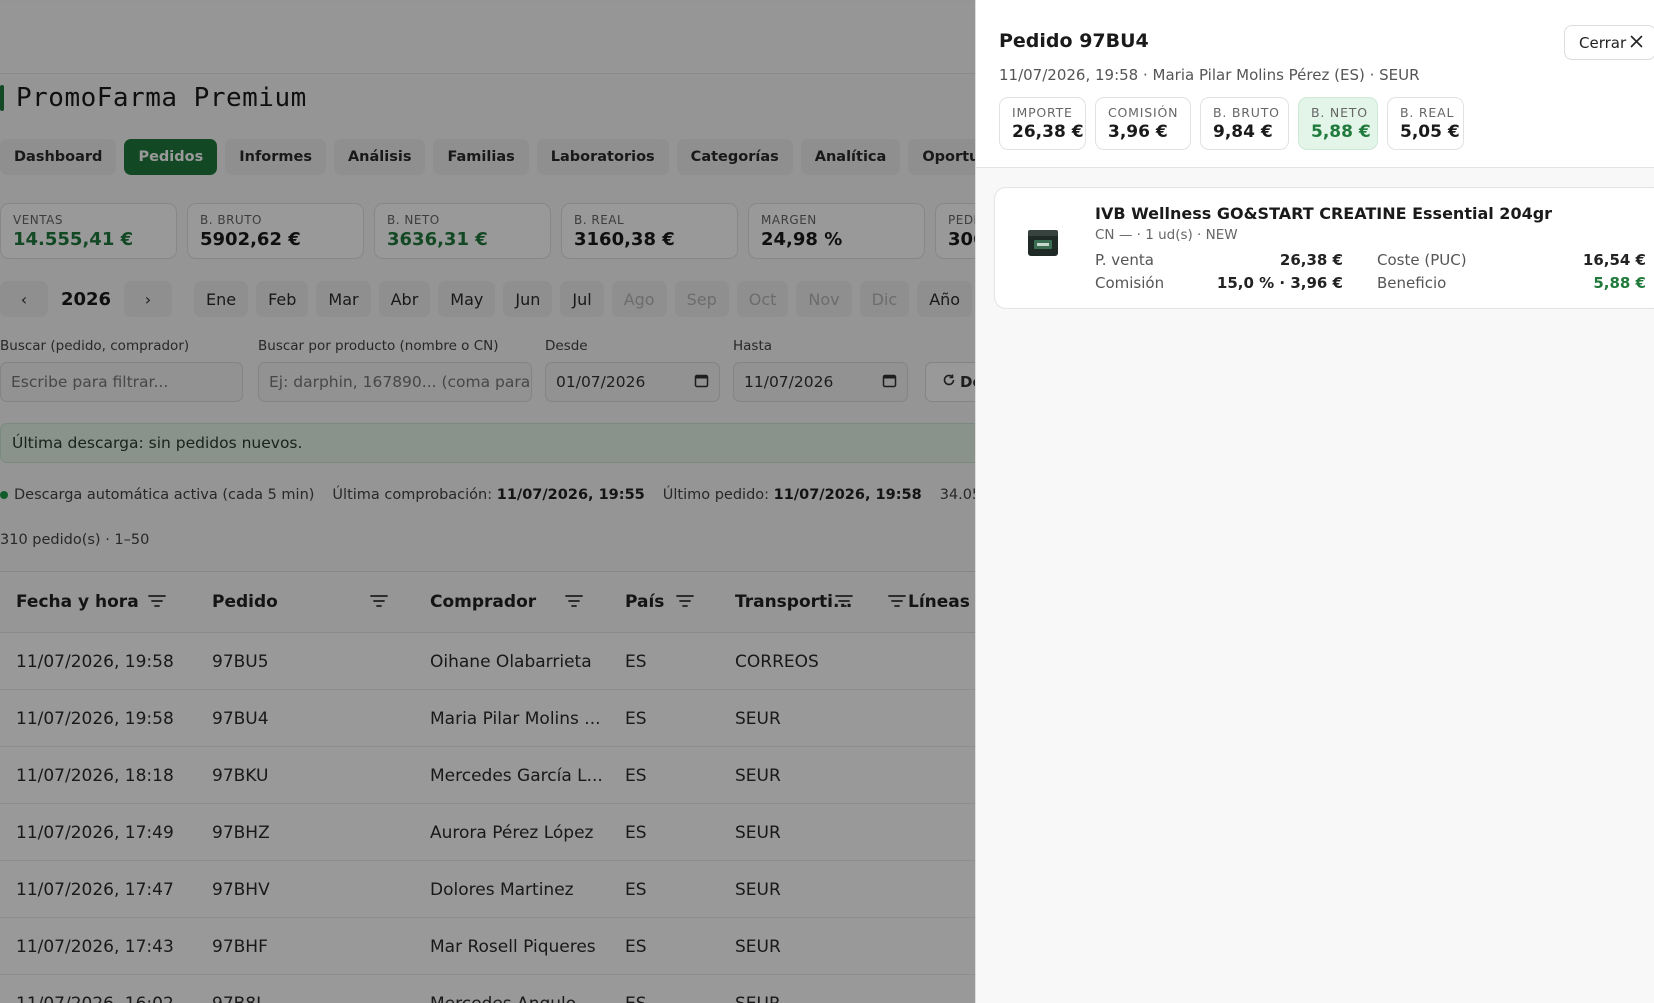  I want to click on kpi-value: 3,96 €, so click(1138, 132).